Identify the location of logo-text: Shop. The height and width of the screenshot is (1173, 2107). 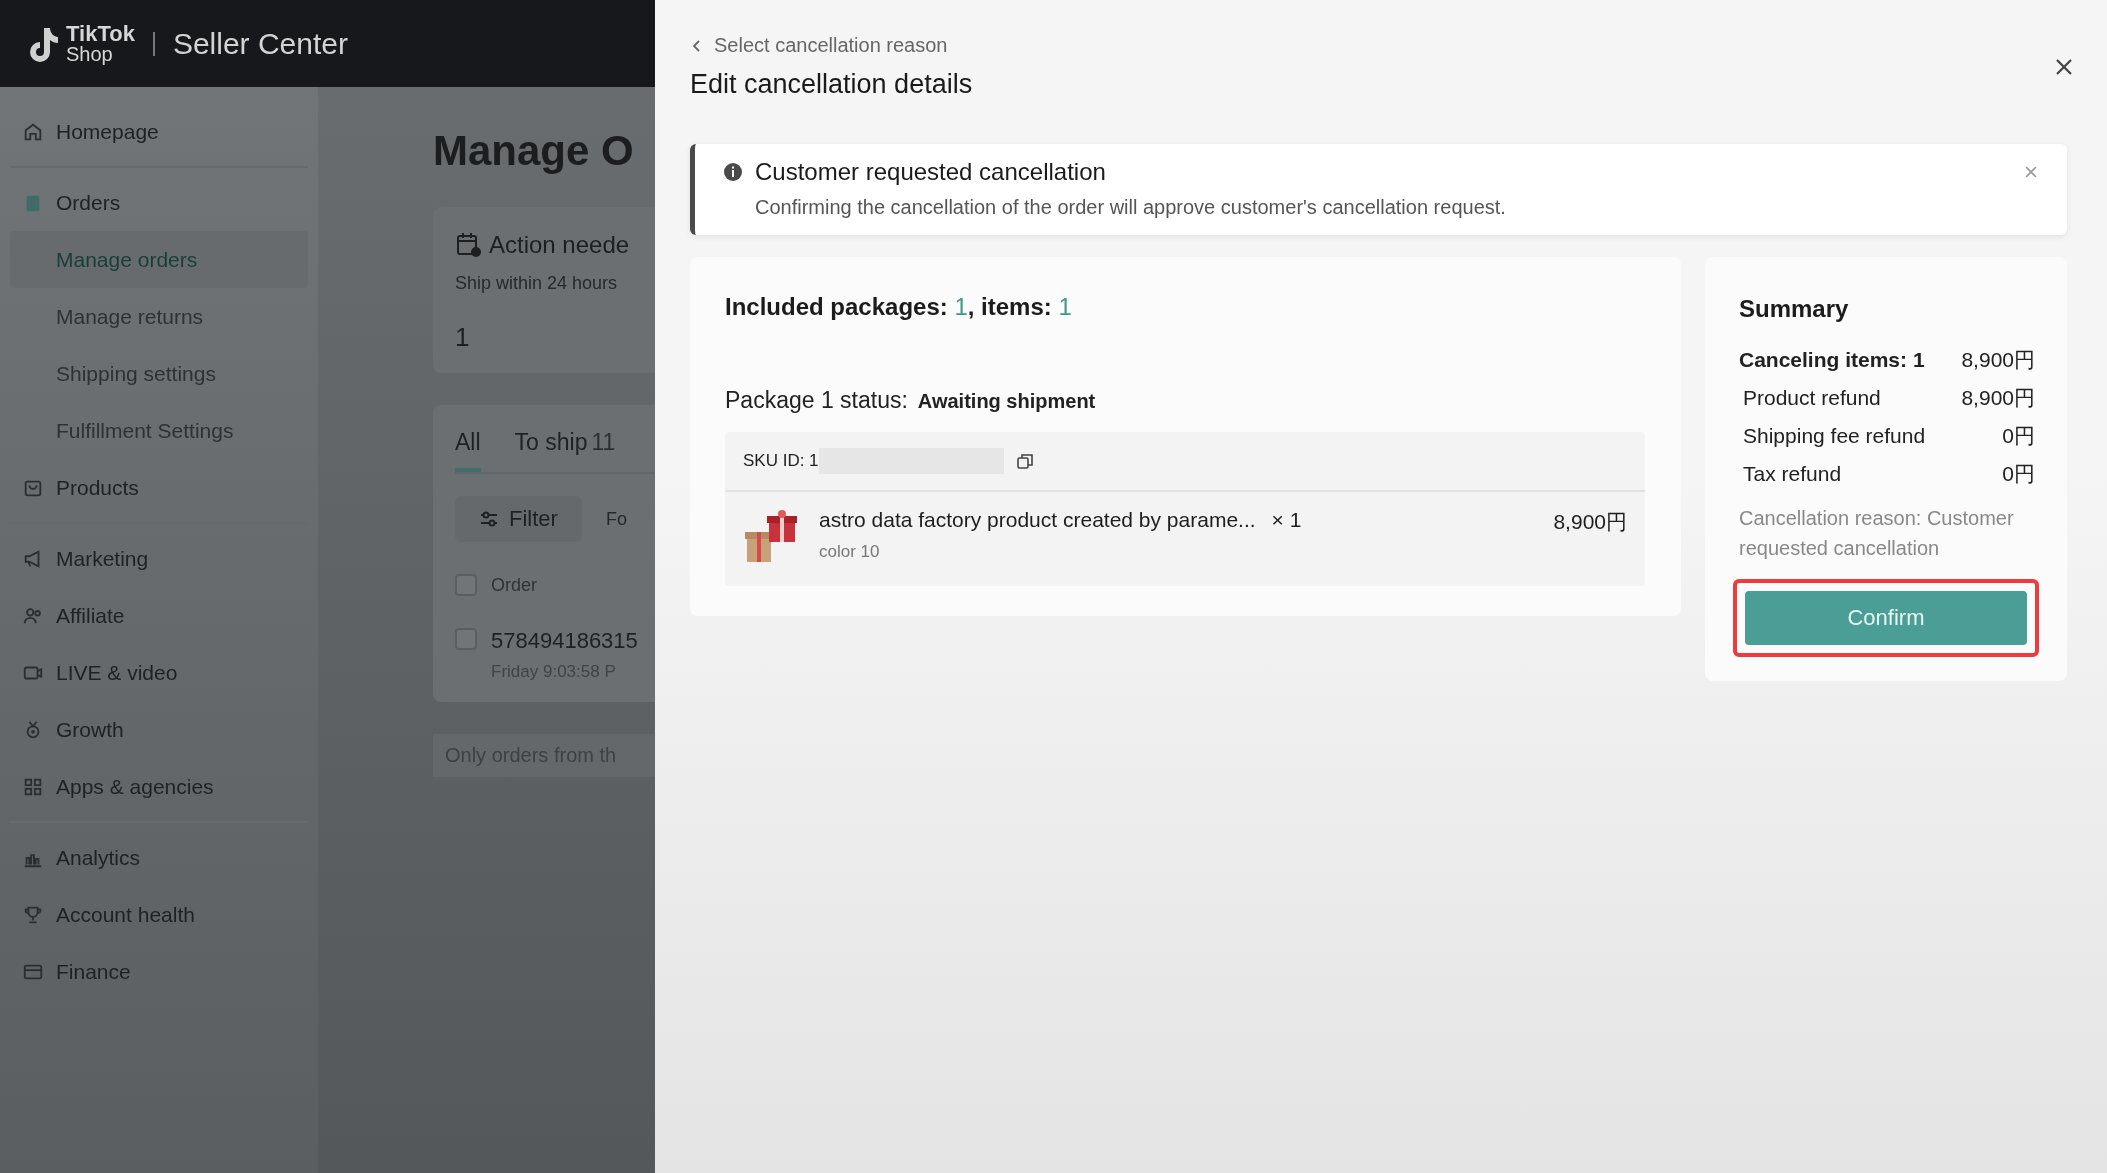
(90, 53).